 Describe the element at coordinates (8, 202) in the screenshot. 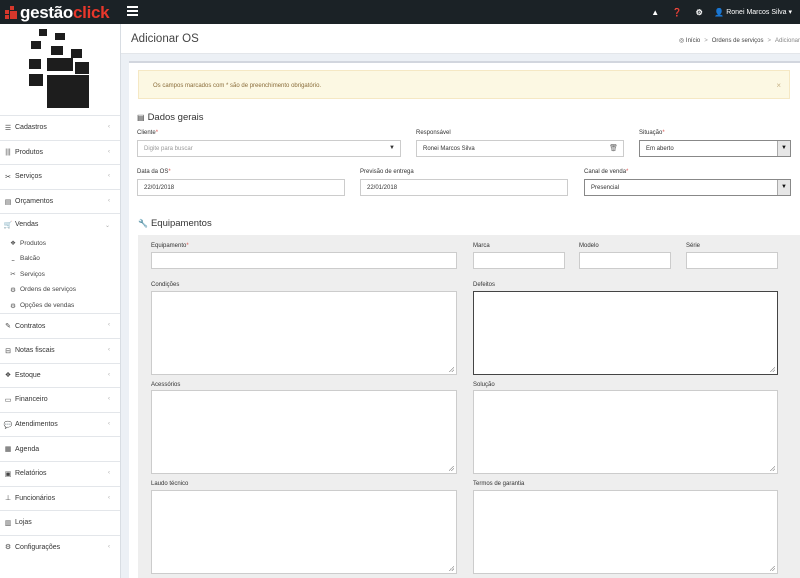

I see `document-icon: ▤` at that location.